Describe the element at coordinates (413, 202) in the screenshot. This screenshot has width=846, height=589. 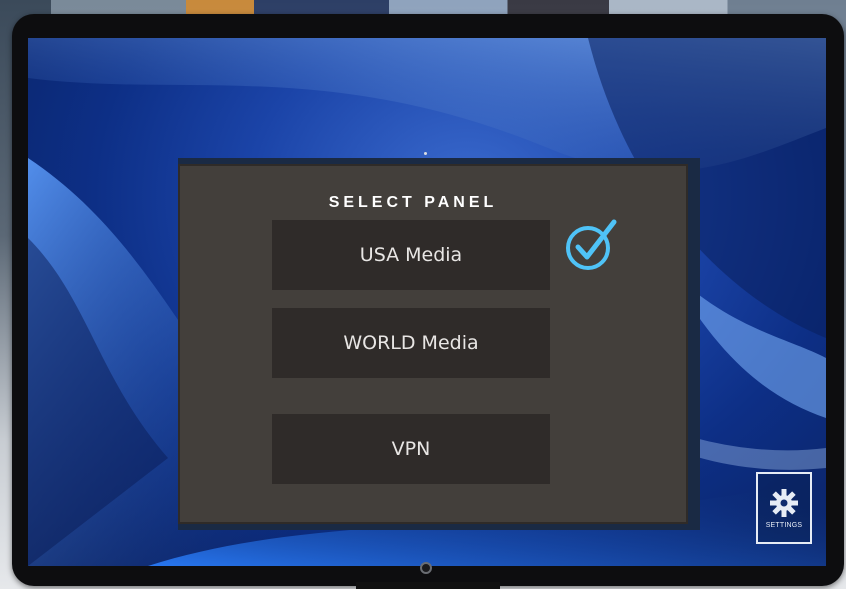
I see `panel-title: SELECT PANEL` at that location.